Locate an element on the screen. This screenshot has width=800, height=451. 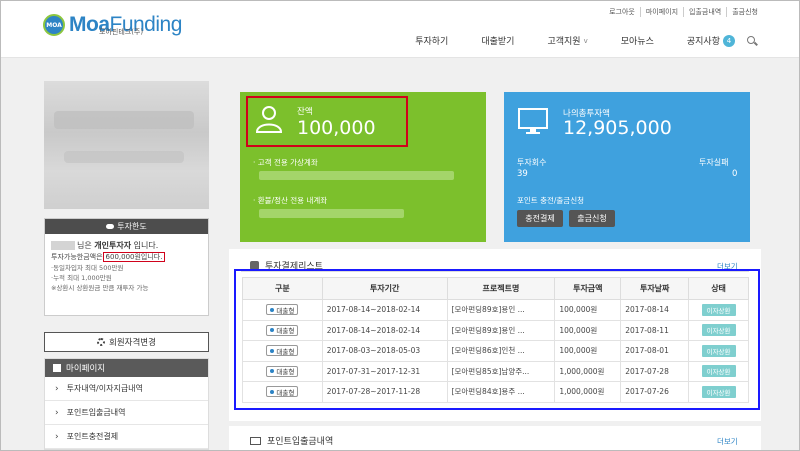
investment-count-value: 39 is located at coordinates (522, 174).